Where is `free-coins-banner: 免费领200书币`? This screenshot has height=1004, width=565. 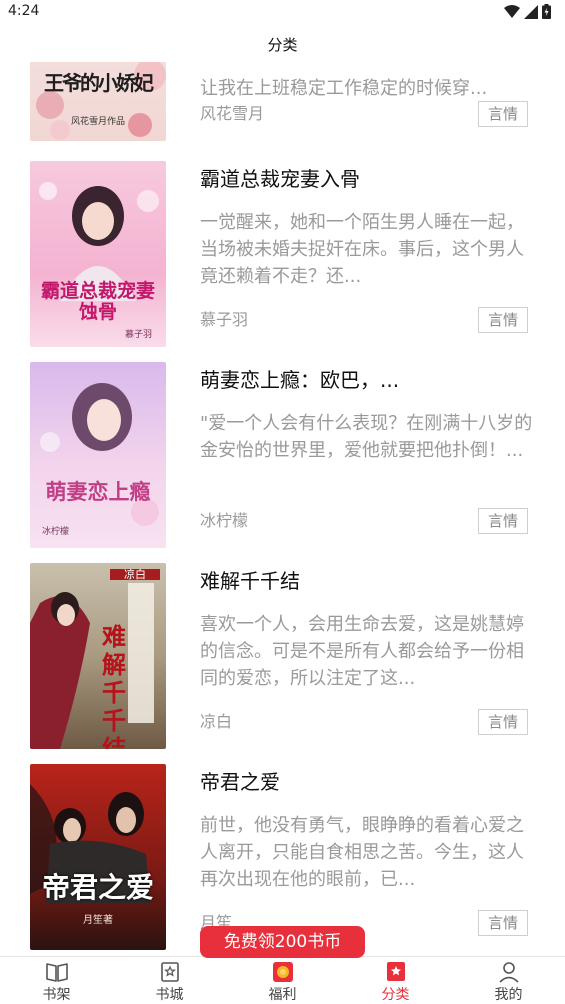 free-coins-banner: 免费领200书币 is located at coordinates (282, 942).